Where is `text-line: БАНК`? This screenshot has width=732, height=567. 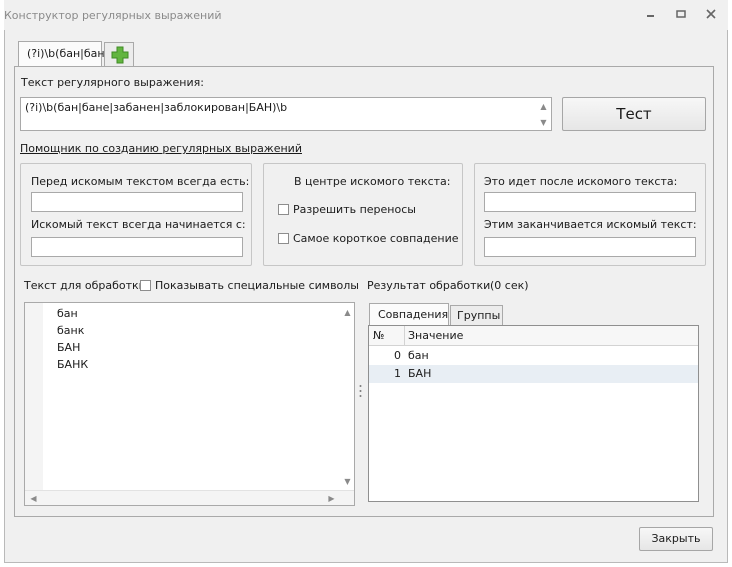
text-line: БАНК is located at coordinates (73, 364).